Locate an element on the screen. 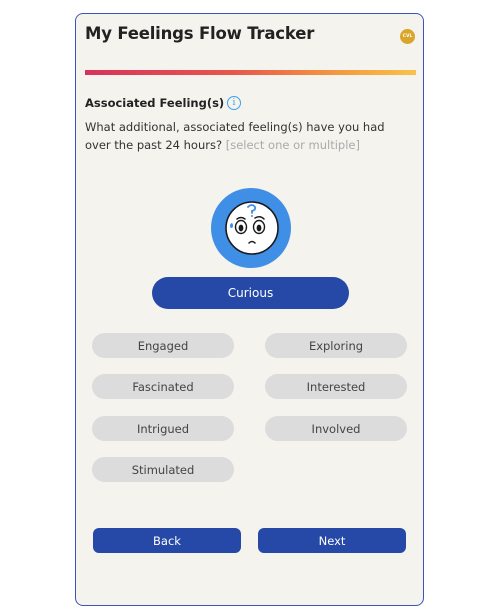 The width and height of the screenshot is (499, 613). back-button: Back is located at coordinates (167, 540).